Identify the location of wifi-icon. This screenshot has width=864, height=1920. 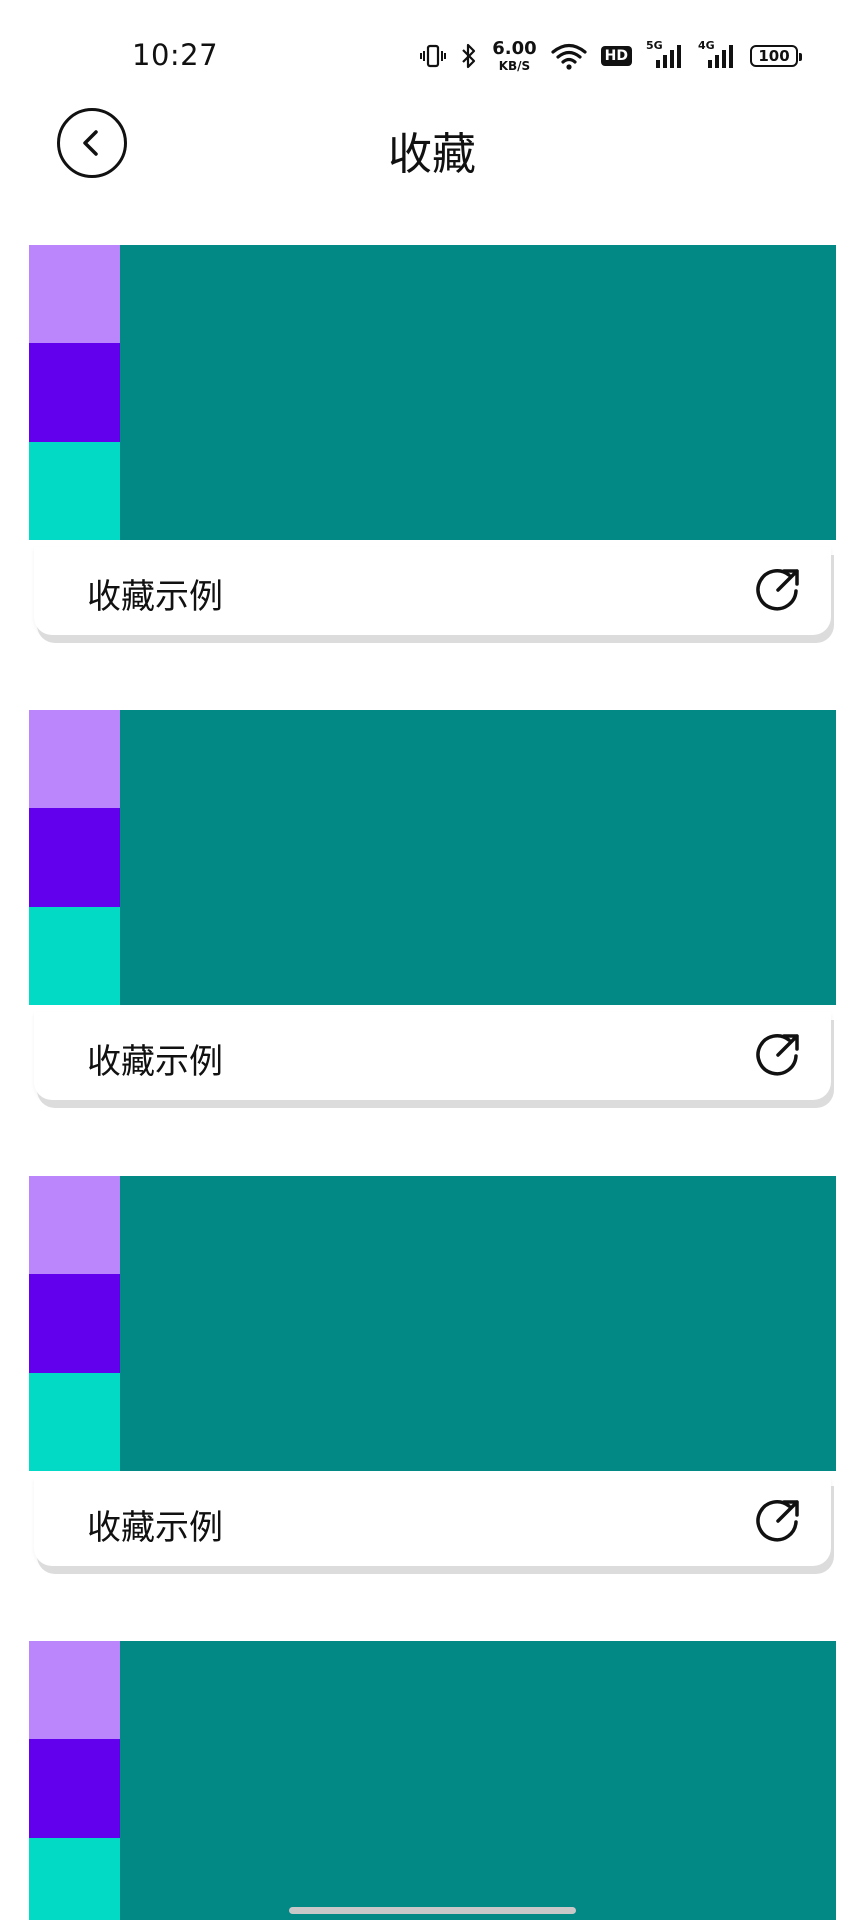
(569, 56).